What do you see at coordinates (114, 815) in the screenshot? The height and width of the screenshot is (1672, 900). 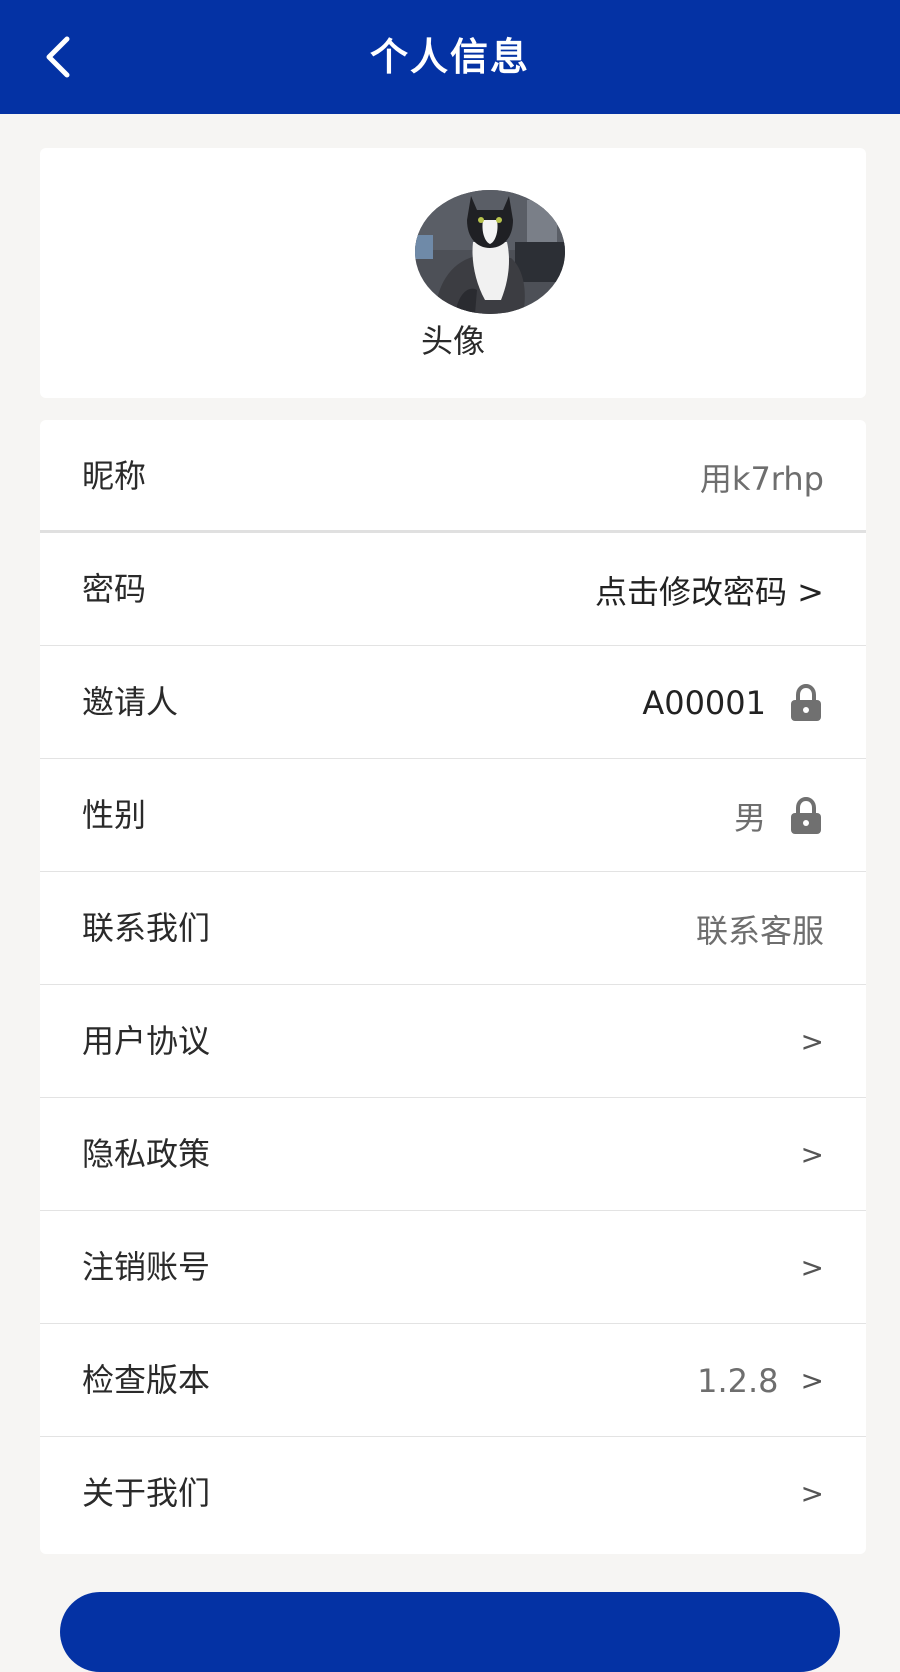 I see `row-label: 性别` at bounding box center [114, 815].